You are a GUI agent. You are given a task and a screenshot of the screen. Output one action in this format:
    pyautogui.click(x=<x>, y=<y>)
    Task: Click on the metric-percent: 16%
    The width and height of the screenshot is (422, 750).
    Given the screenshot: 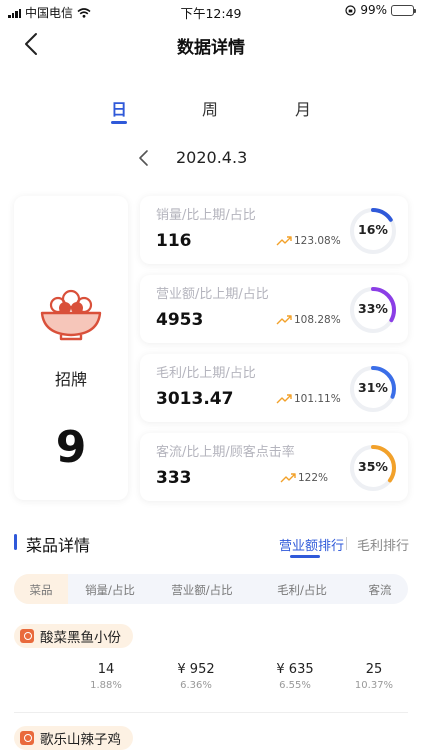 What is the action you would take?
    pyautogui.click(x=373, y=229)
    